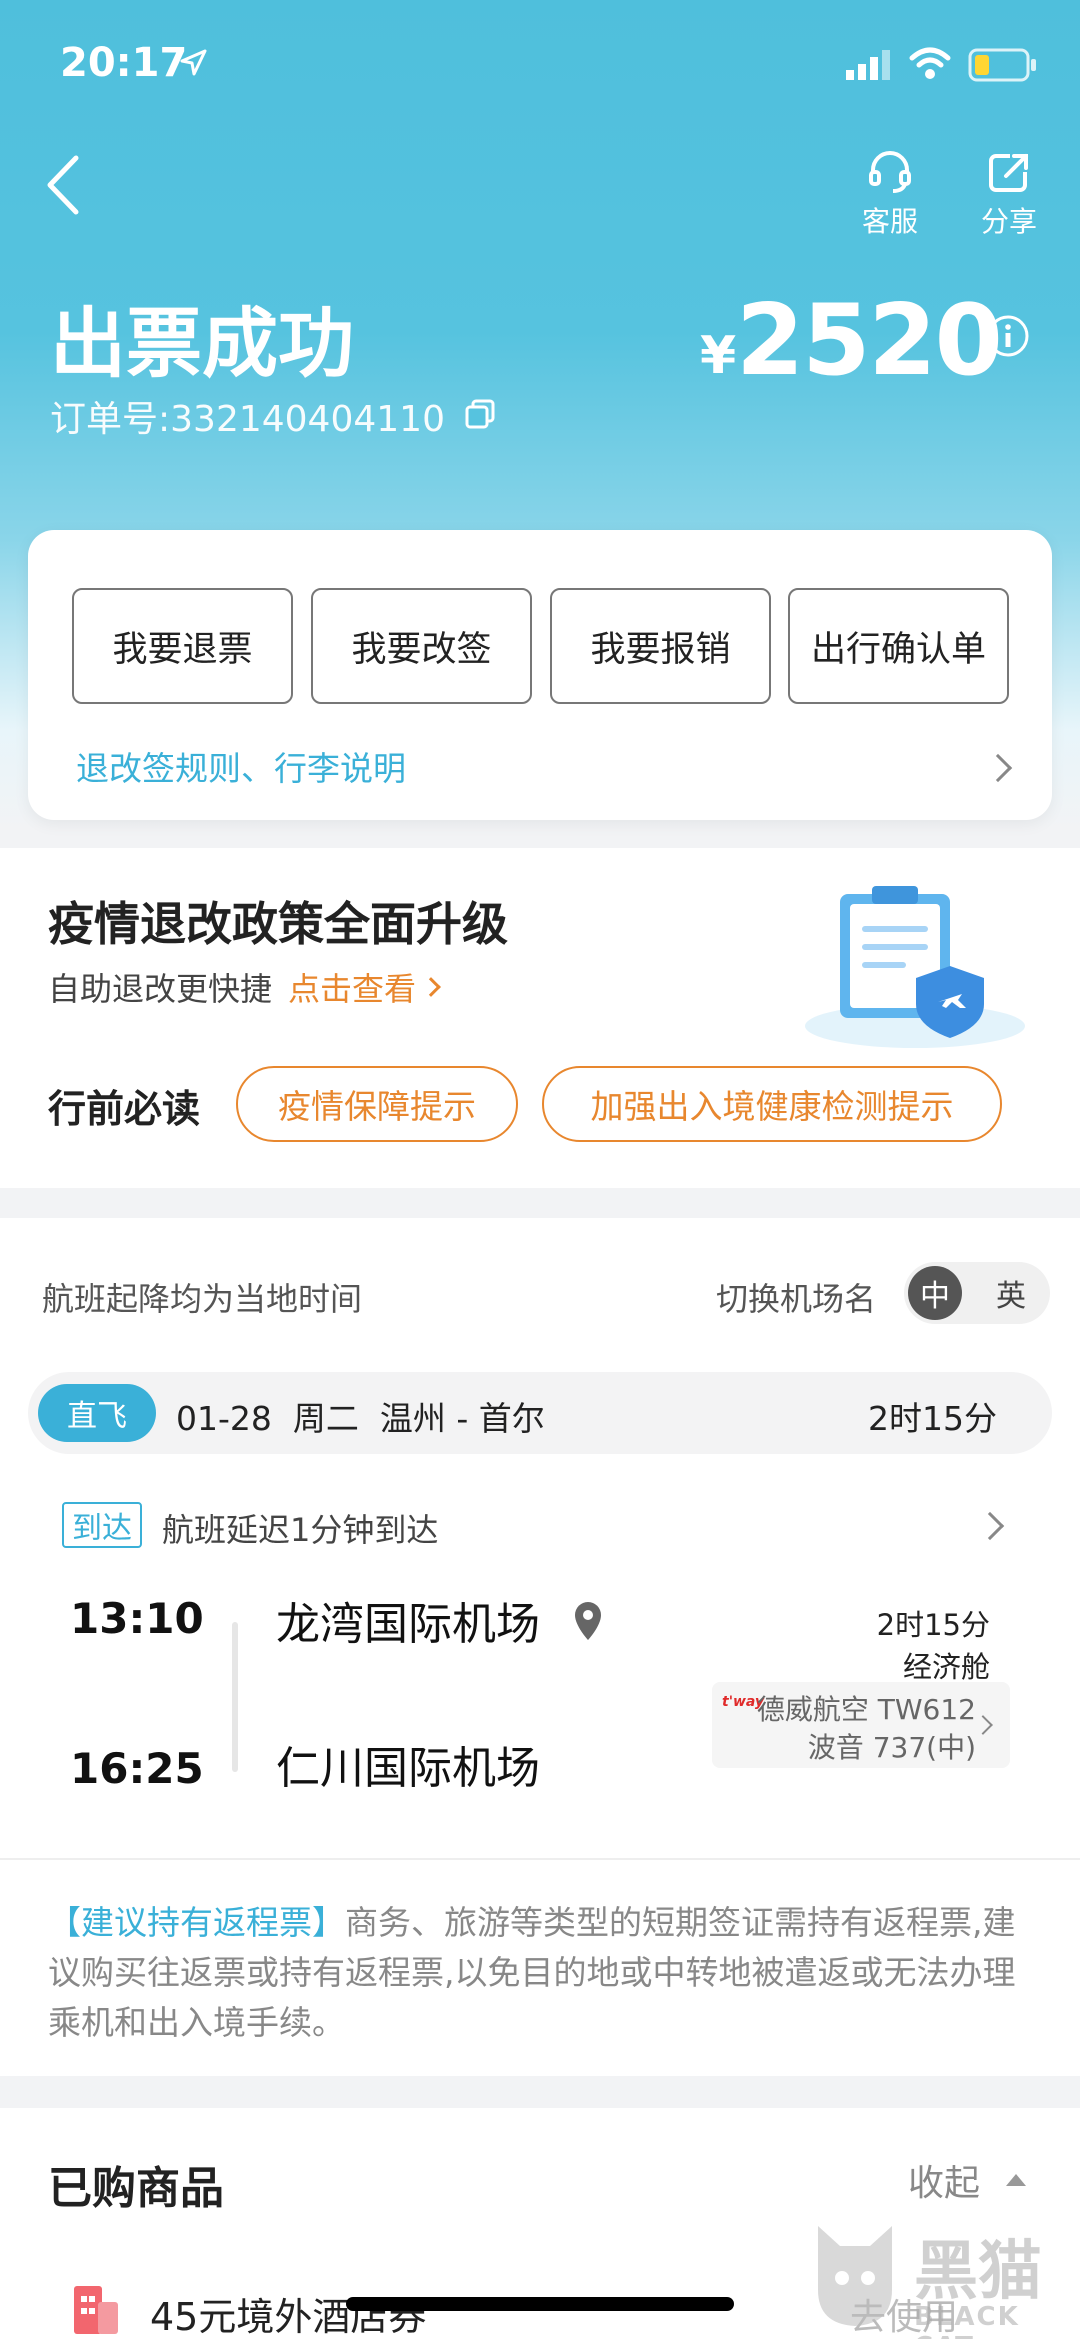 This screenshot has width=1080, height=2339. Describe the element at coordinates (202, 1299) in the screenshot. I see `local-time-note: 航班起降均为当地时间` at that location.